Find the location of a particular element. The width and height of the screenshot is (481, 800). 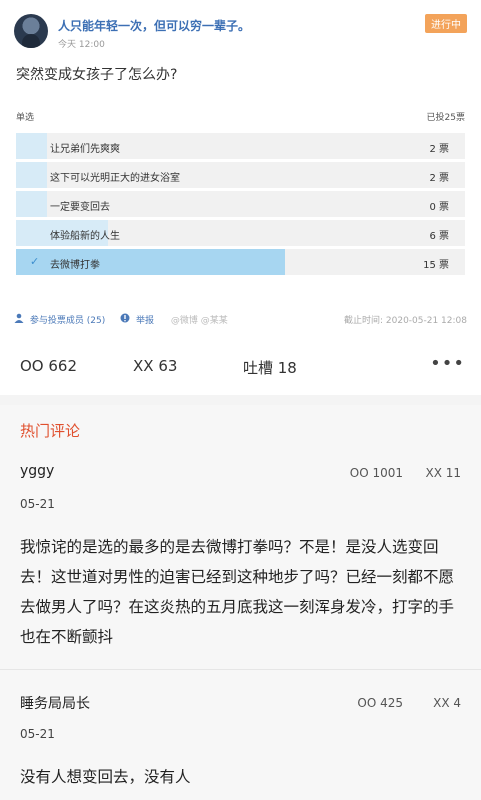

option-label: 一定要变回去 is located at coordinates (80, 207).